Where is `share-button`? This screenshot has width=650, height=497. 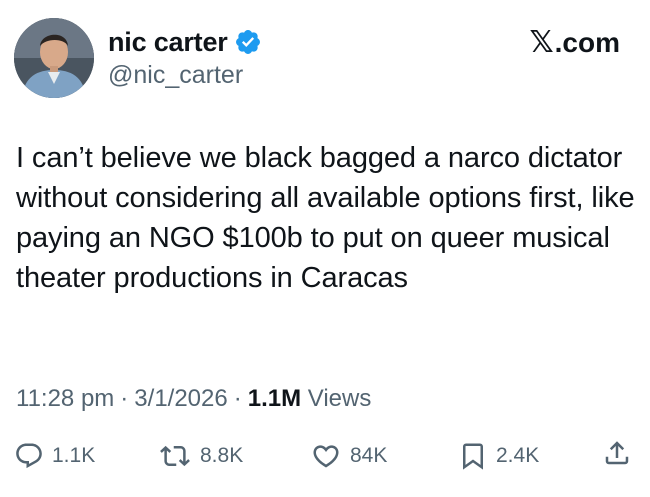
share-button is located at coordinates (617, 453).